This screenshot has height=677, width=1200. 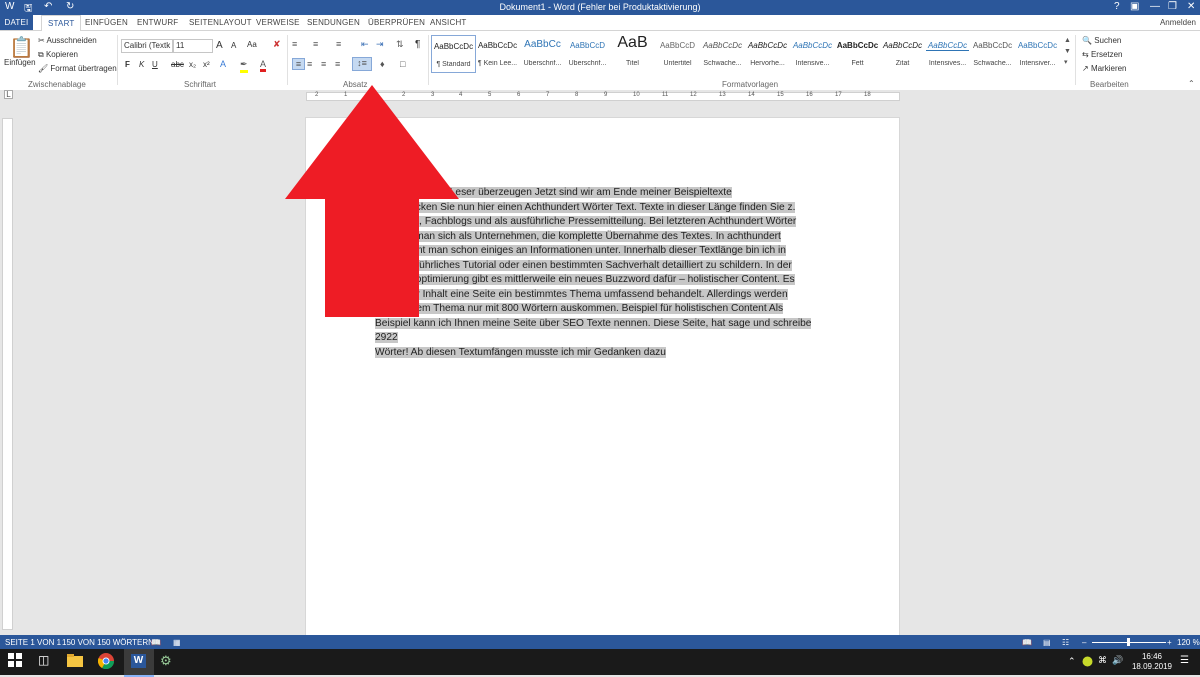 What do you see at coordinates (252, 44) in the screenshot?
I see `change-case-button: Aa` at bounding box center [252, 44].